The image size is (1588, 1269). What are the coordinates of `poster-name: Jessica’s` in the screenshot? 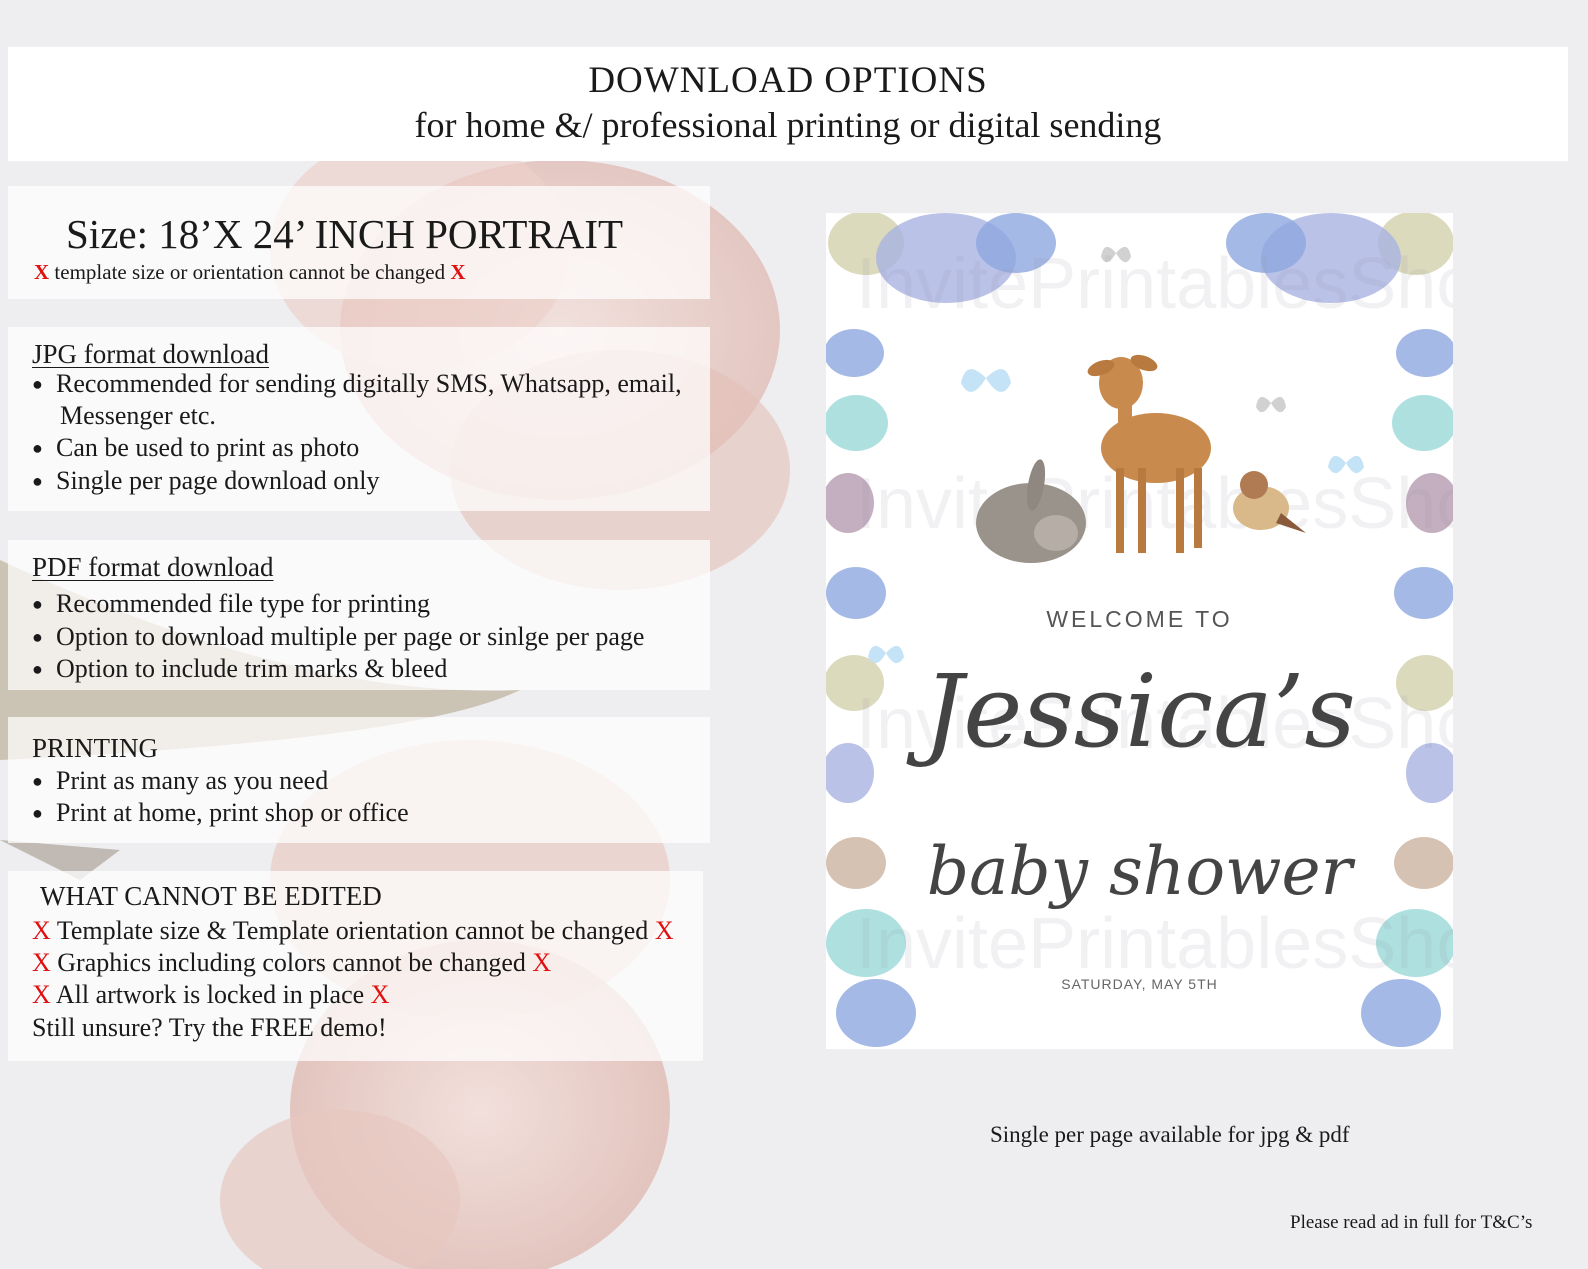 It's located at (1139, 711).